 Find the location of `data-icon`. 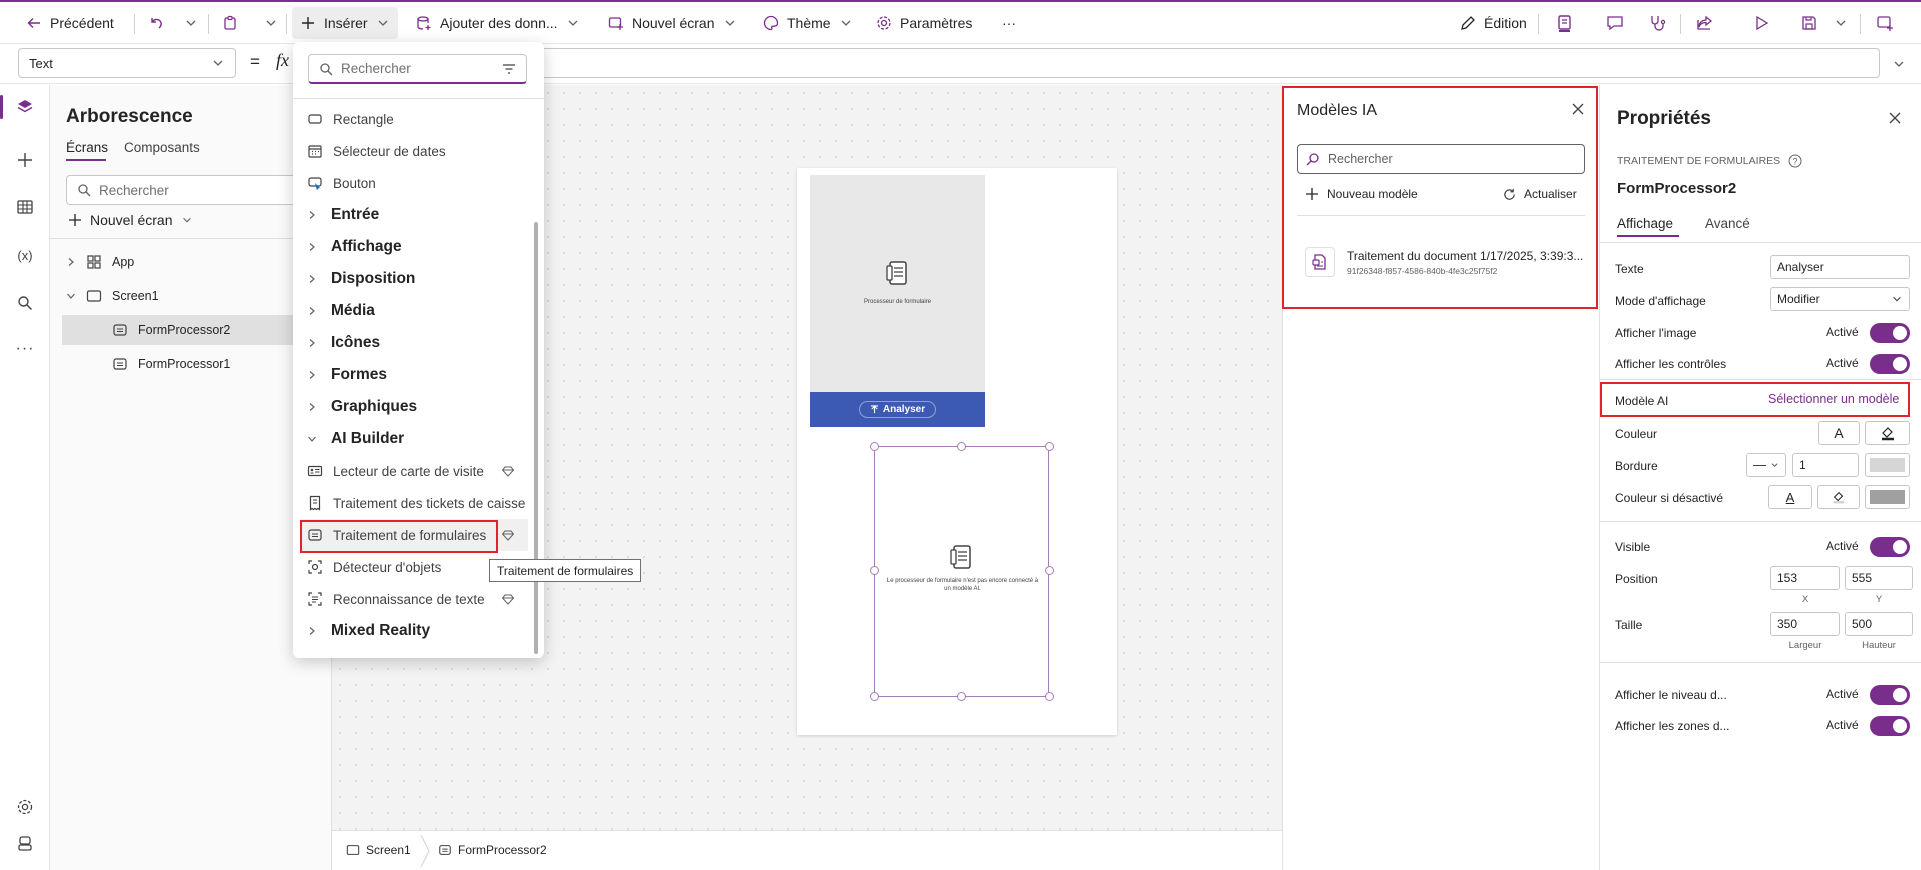

data-icon is located at coordinates (25, 207).